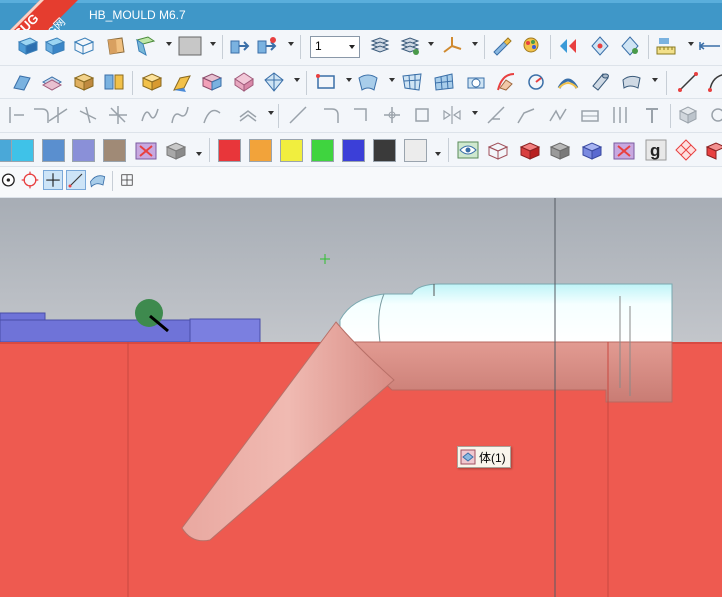 The width and height of the screenshot is (722, 597). What do you see at coordinates (152, 82) in the screenshot?
I see `box-body-icon` at bounding box center [152, 82].